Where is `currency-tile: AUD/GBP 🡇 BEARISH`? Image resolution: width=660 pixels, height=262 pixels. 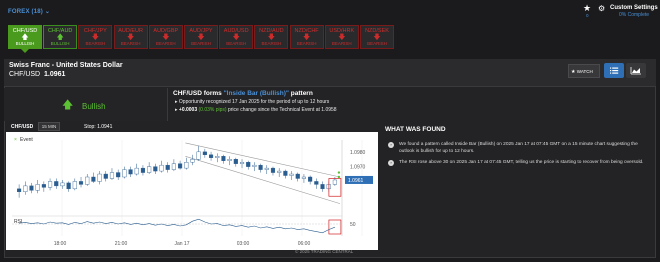 currency-tile: AUD/GBP 🡇 BEARISH is located at coordinates (165, 37).